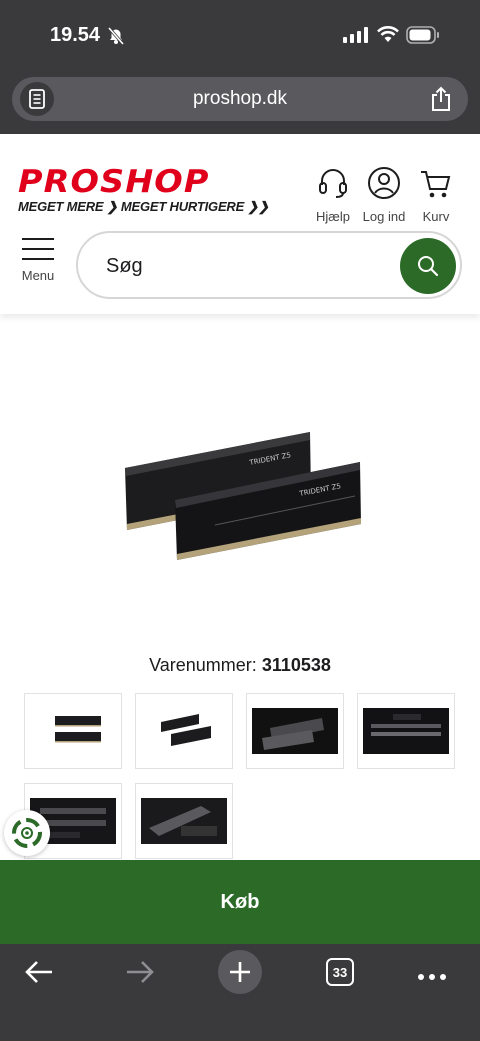 This screenshot has height=1041, width=480. I want to click on menu-label: Menu, so click(38, 275).